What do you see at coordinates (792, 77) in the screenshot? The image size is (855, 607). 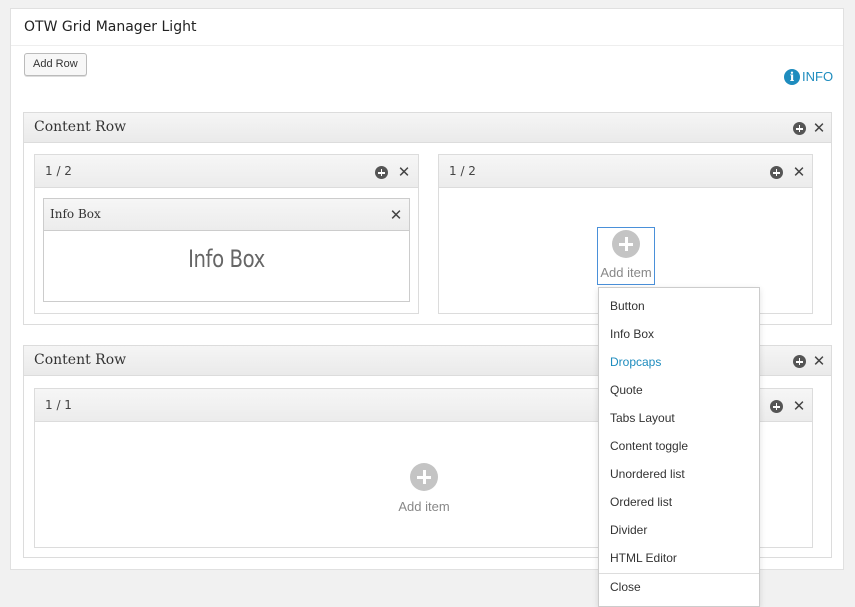 I see `info-circle-icon: i` at bounding box center [792, 77].